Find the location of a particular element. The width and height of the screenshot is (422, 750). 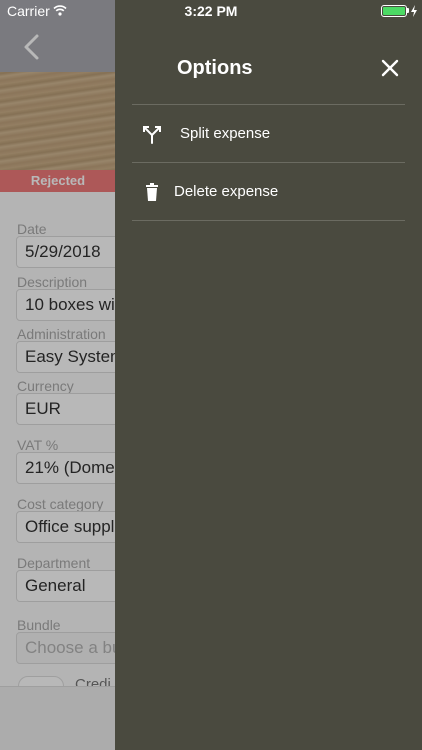

divider is located at coordinates (268, 220).